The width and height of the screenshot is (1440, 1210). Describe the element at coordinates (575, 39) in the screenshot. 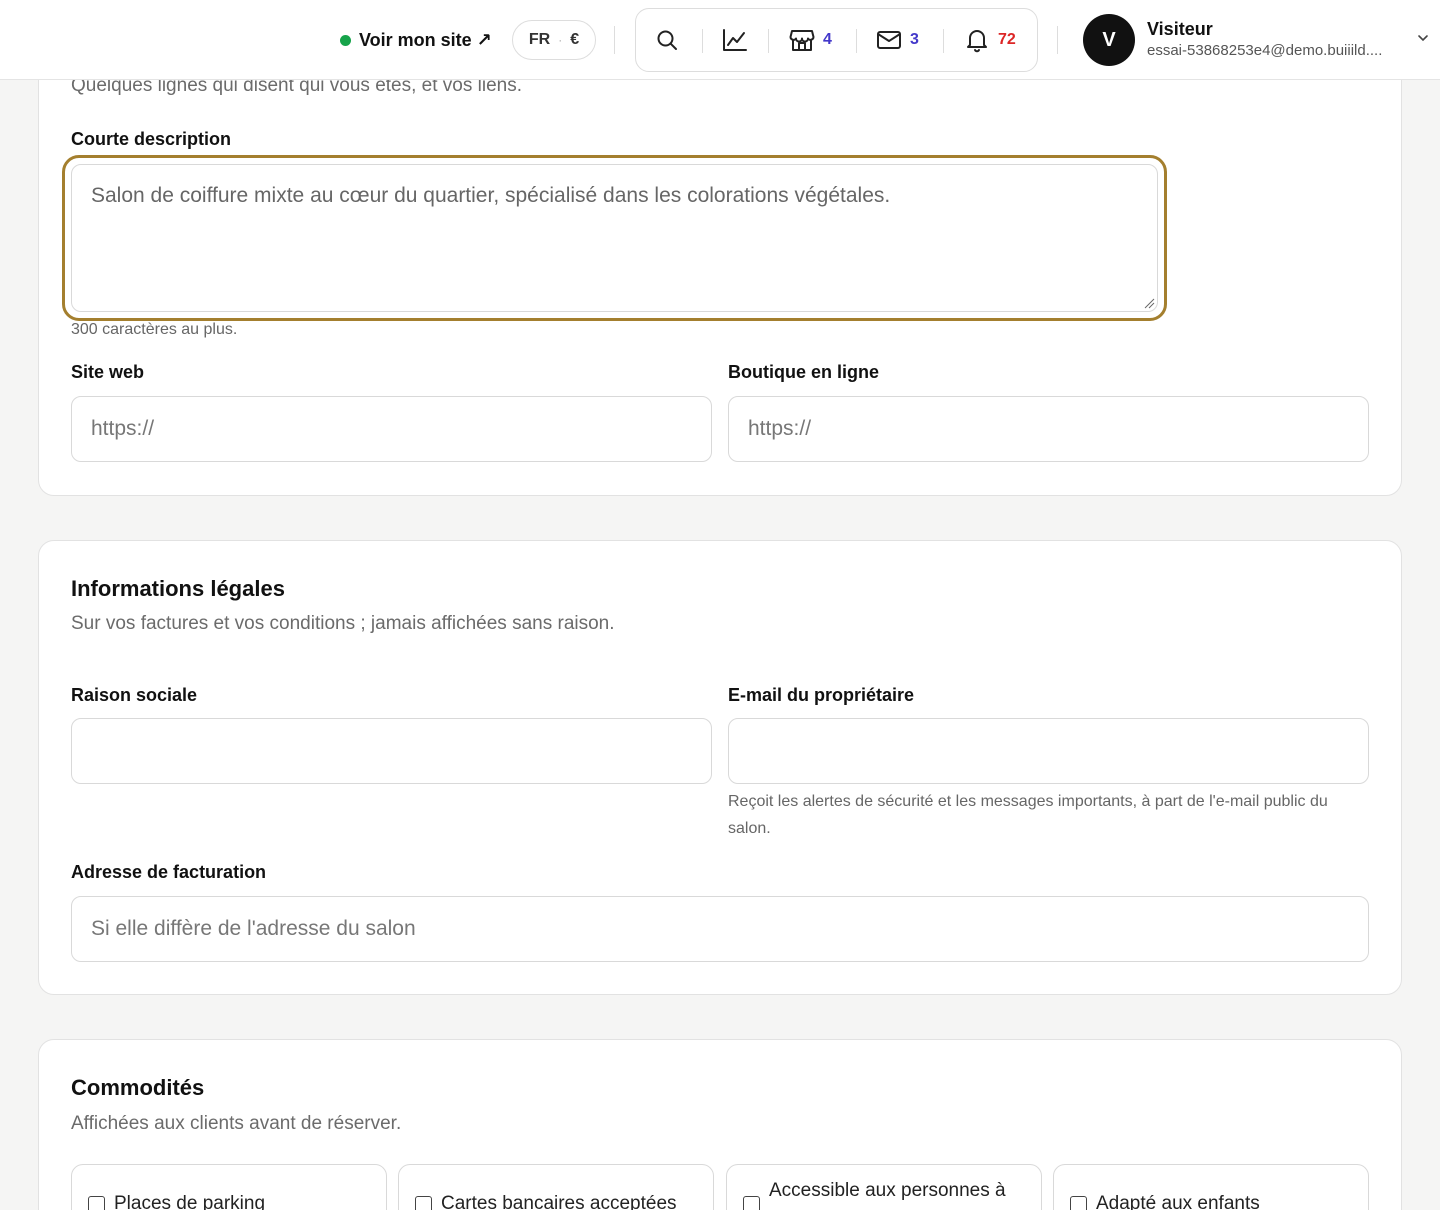

I see `currency-symbol: €` at that location.